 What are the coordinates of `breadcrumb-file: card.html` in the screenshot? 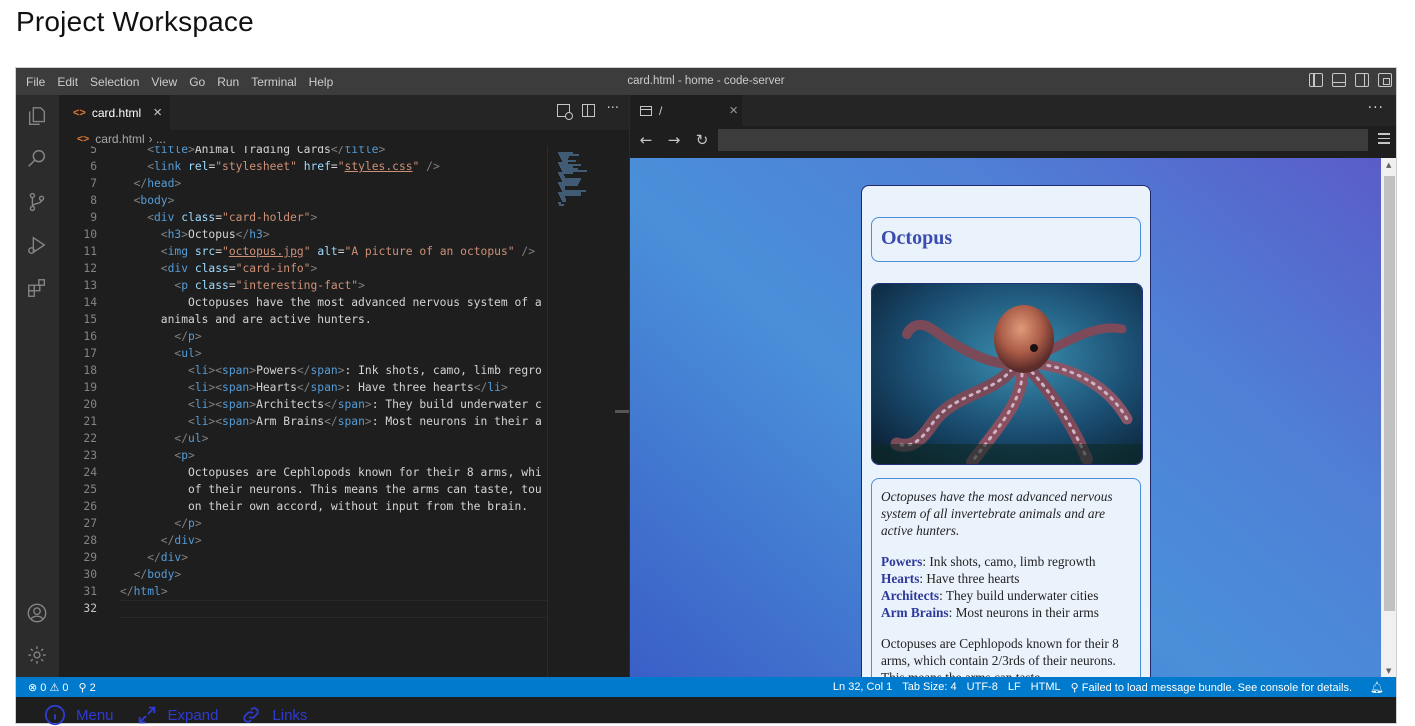 It's located at (119, 139).